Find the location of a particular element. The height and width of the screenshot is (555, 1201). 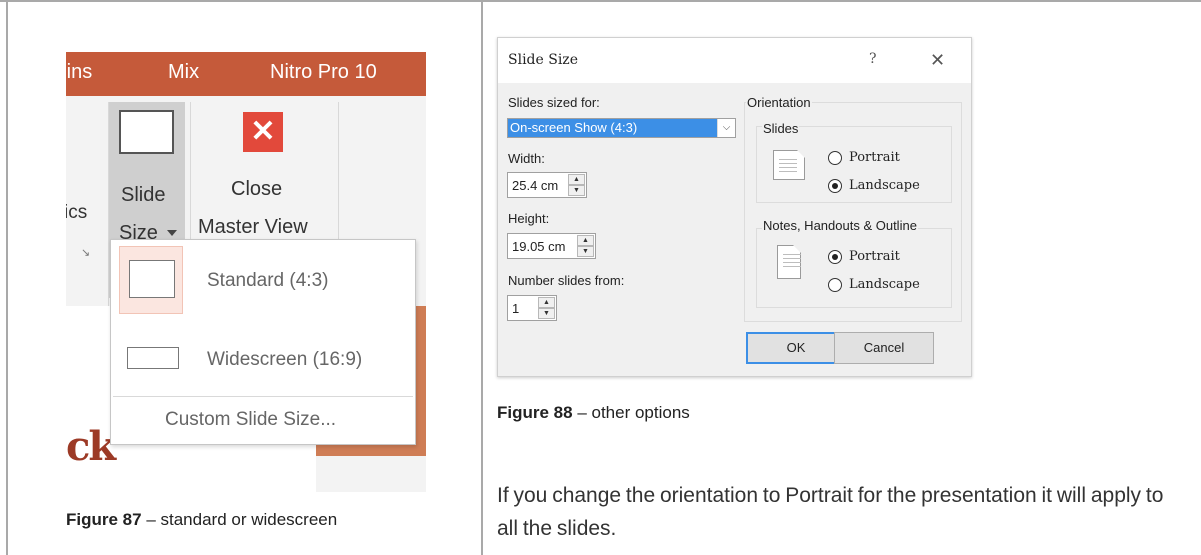

slides-group-label: Slides is located at coordinates (781, 128).